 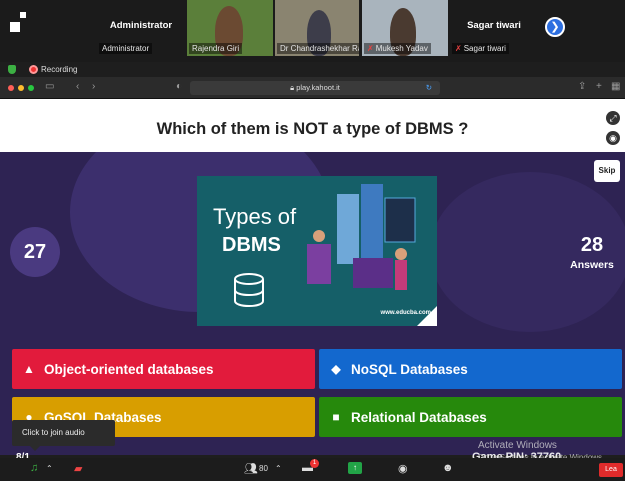 I want to click on answer-label: Object-oriented databases, so click(x=129, y=369).